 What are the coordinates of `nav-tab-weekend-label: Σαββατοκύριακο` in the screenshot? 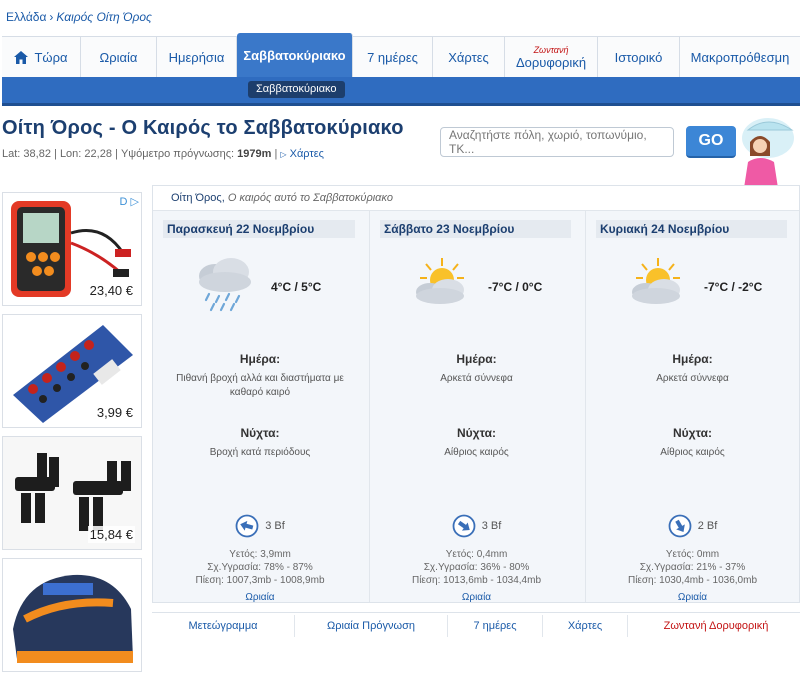 It's located at (294, 55).